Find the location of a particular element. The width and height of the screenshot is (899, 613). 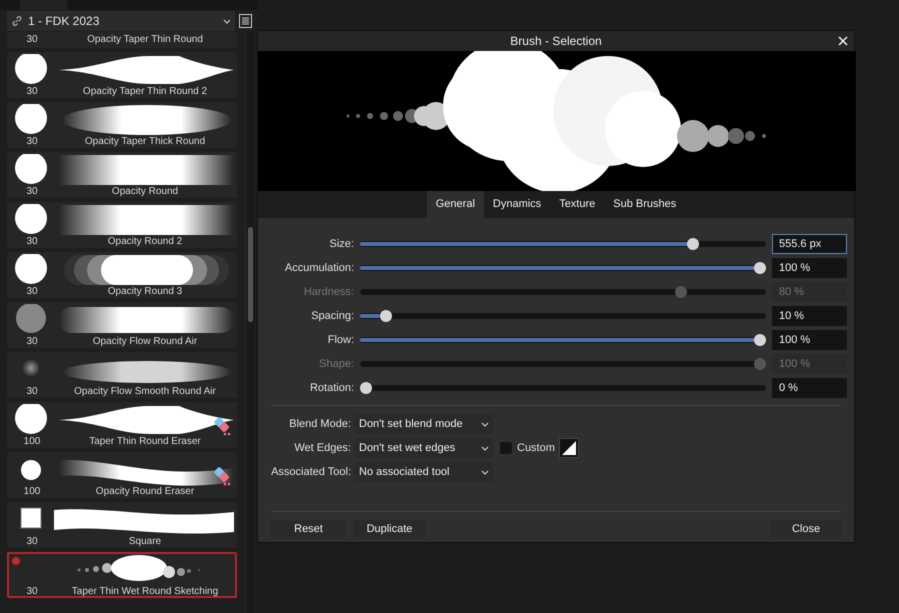

brush-name: Opacity Flow Smooth Round Air is located at coordinates (145, 392).